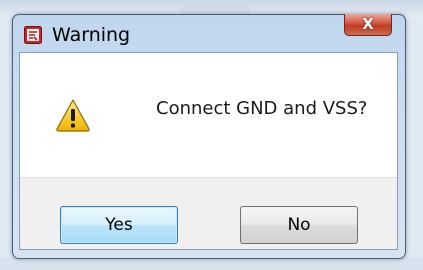  What do you see at coordinates (33, 35) in the screenshot?
I see `app-icon` at bounding box center [33, 35].